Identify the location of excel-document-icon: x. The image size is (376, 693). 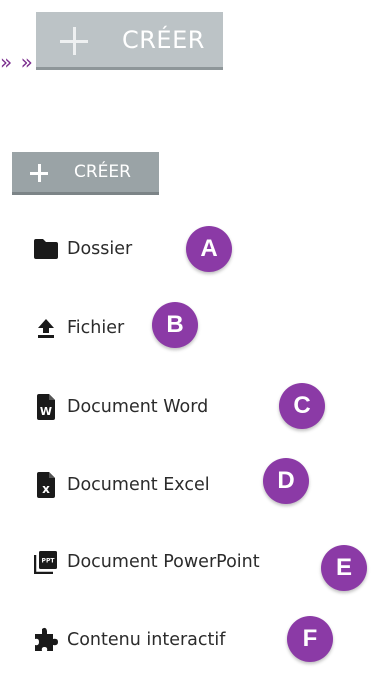
(46, 485).